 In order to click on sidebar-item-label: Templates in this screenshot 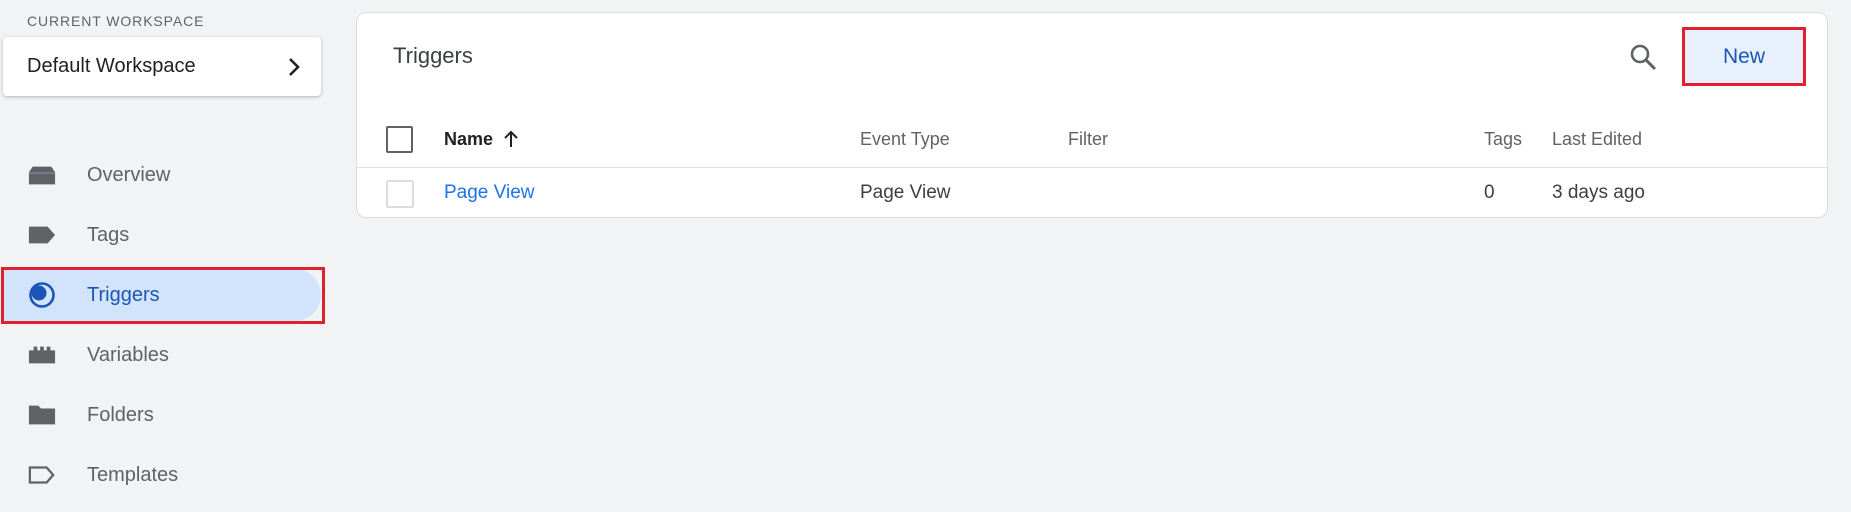, I will do `click(133, 474)`.